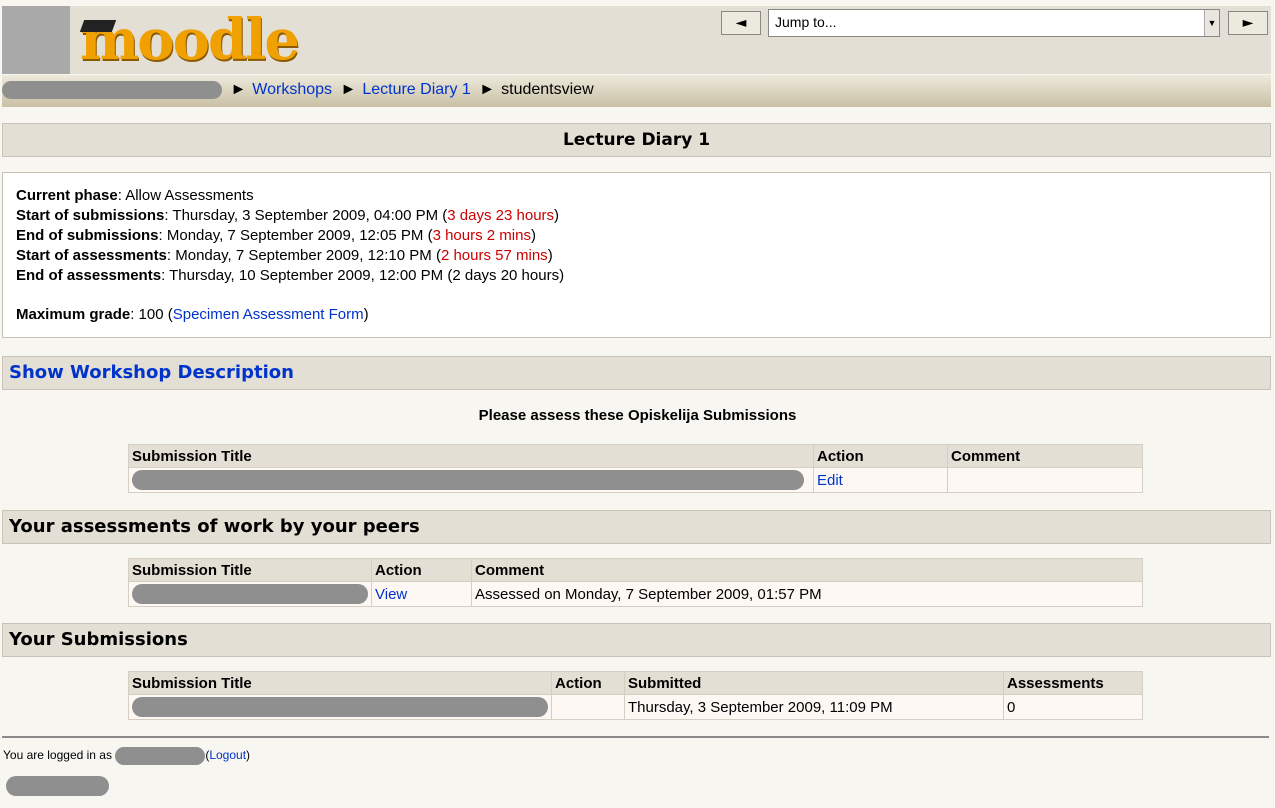  Describe the element at coordinates (814, 683) in the screenshot. I see `column-header: Submitted` at that location.